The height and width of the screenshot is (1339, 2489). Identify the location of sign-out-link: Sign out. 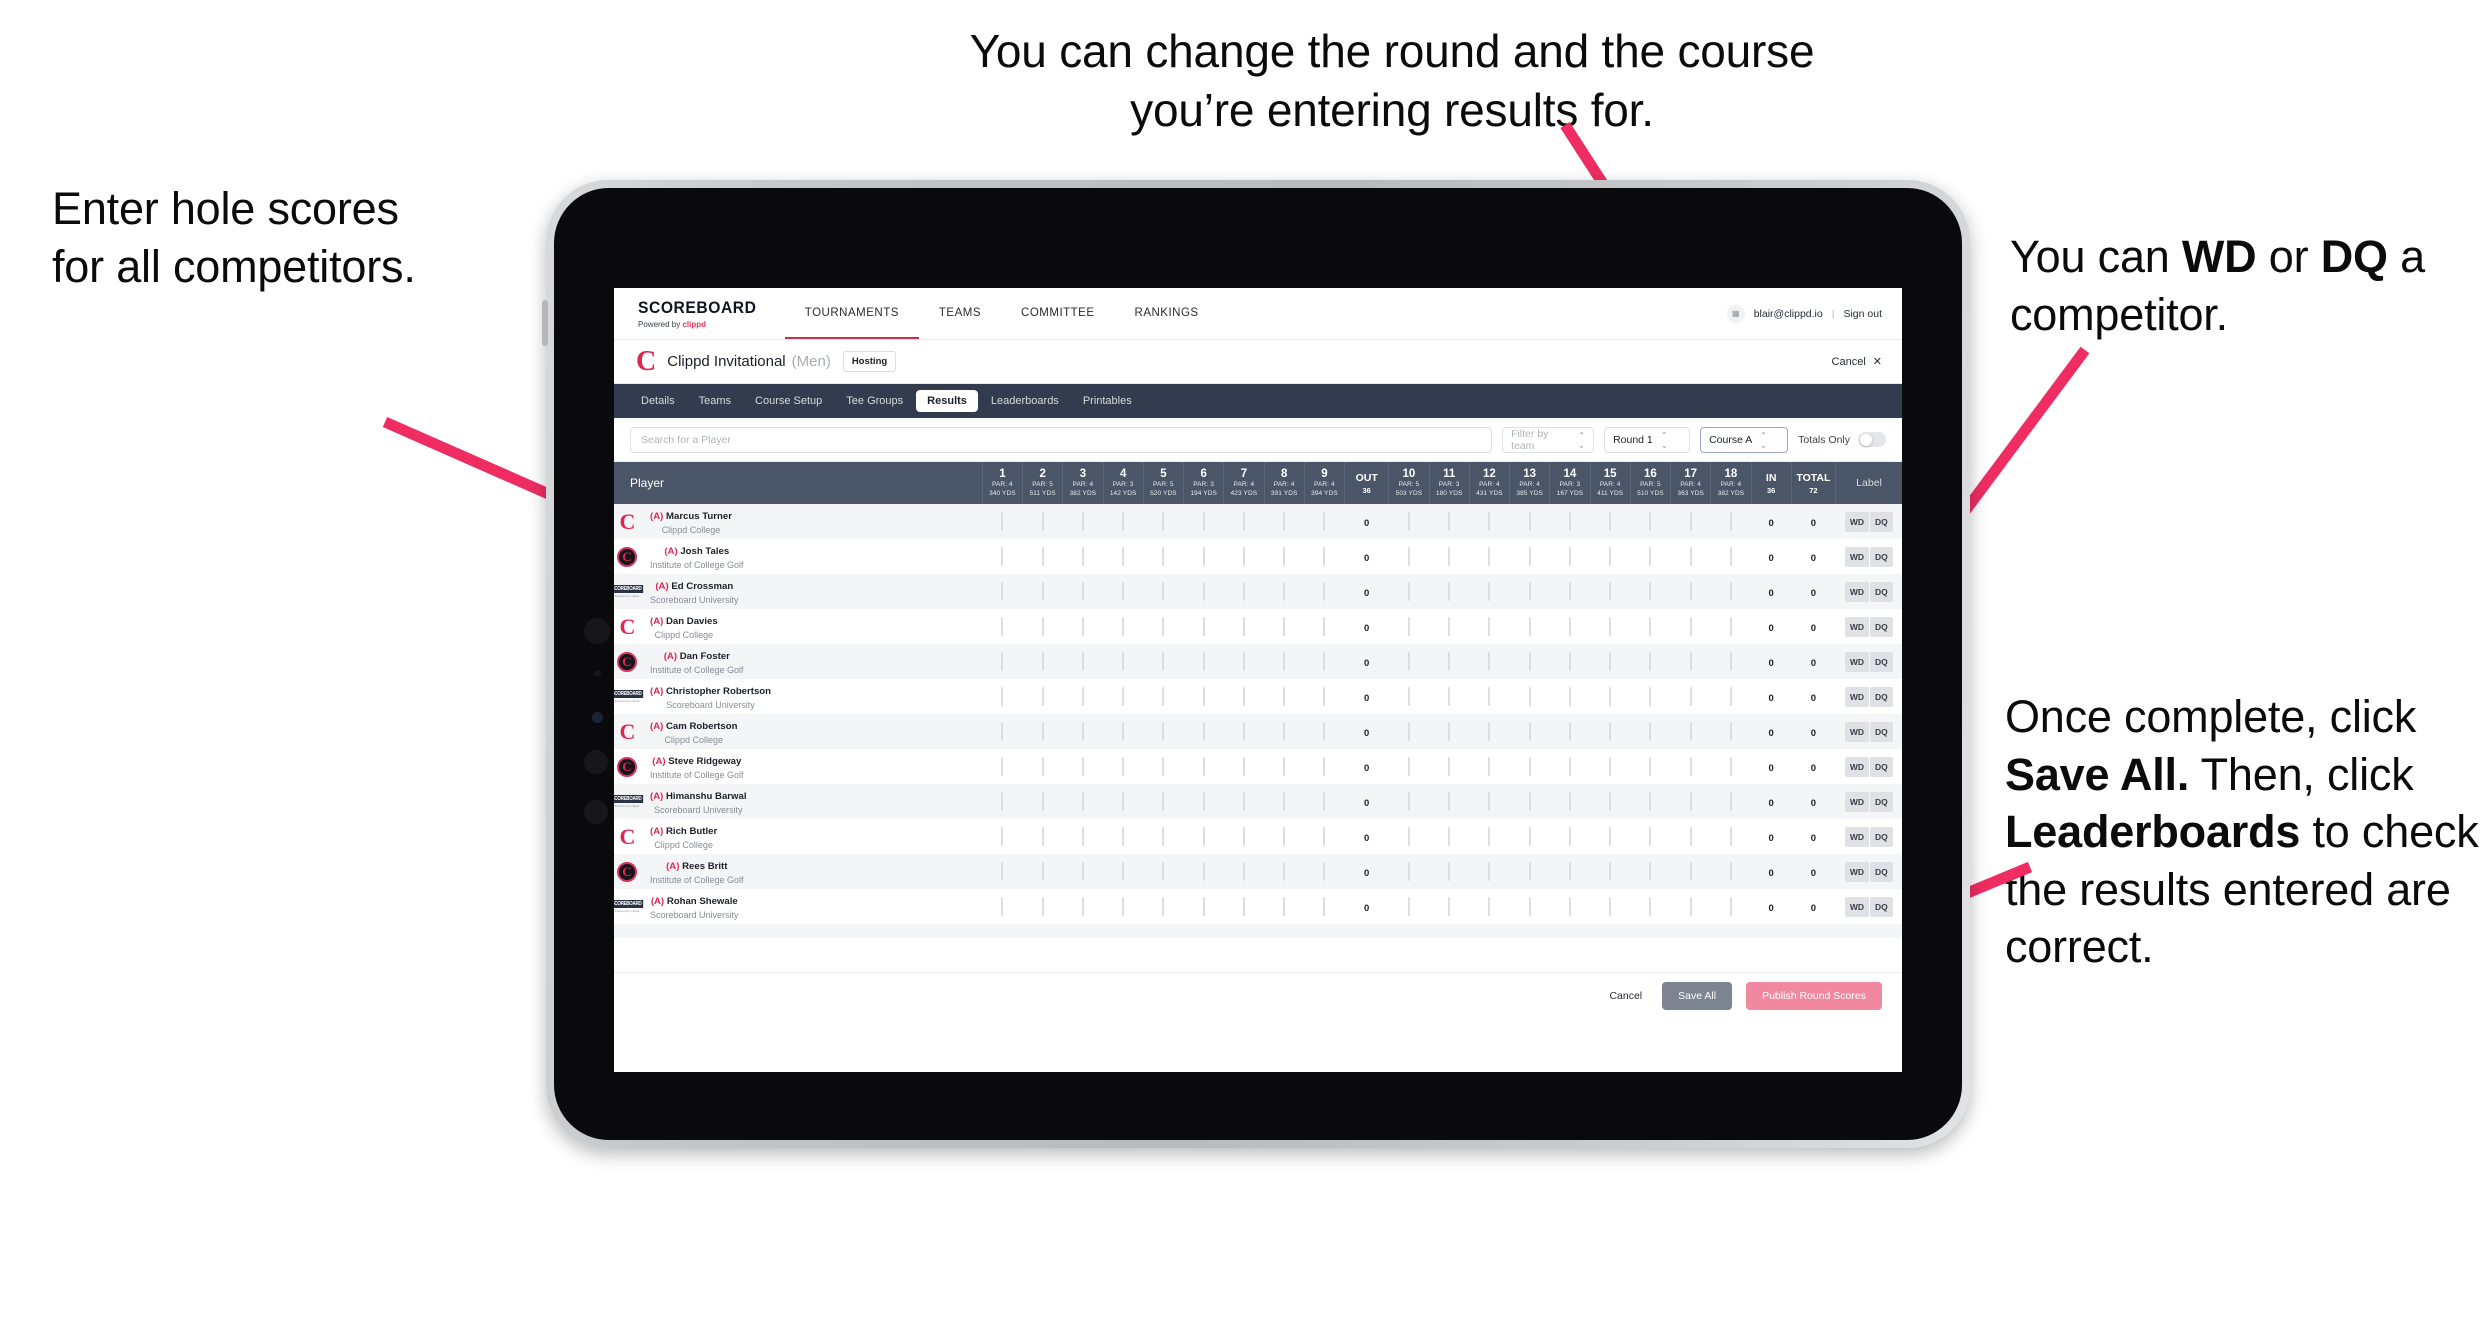
(1862, 314).